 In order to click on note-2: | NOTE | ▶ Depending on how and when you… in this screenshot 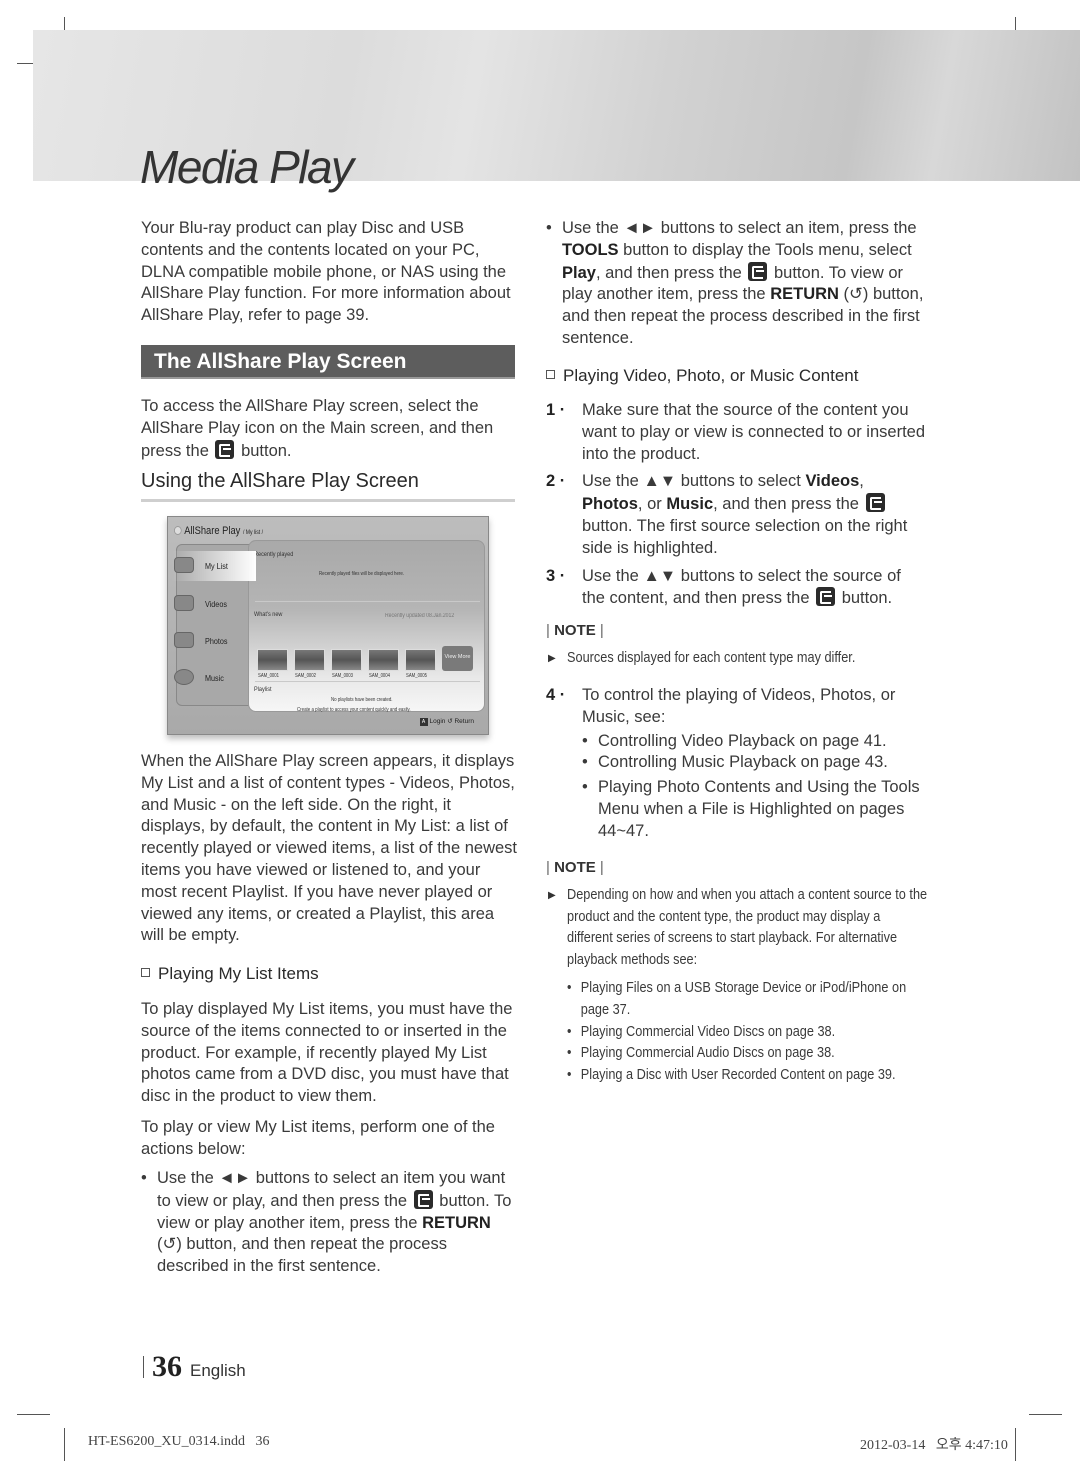, I will do `click(736, 972)`.